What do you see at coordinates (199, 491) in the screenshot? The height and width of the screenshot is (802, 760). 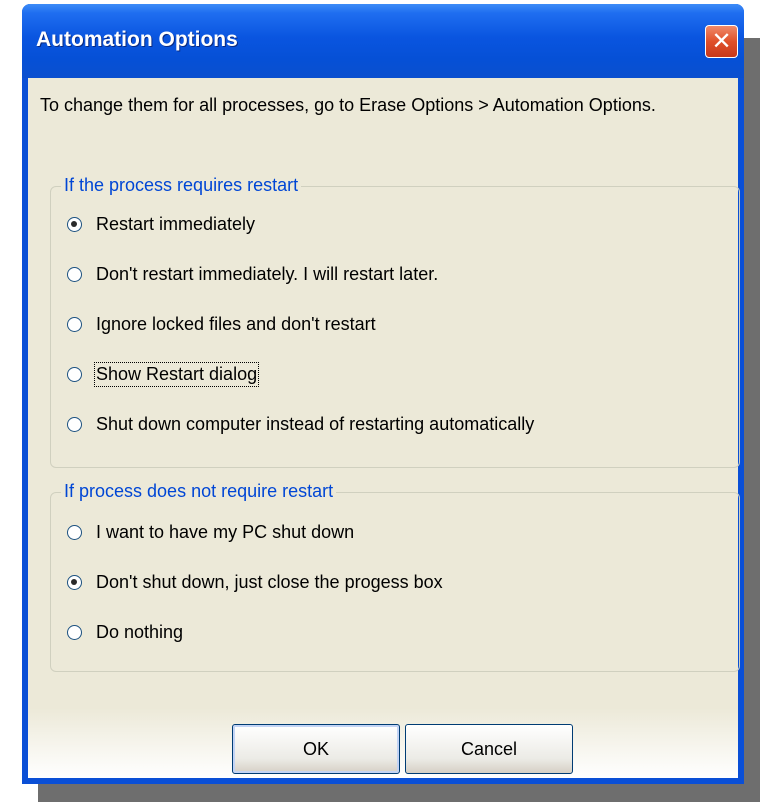 I see `group-label-no-restart: If process does not require restart` at bounding box center [199, 491].